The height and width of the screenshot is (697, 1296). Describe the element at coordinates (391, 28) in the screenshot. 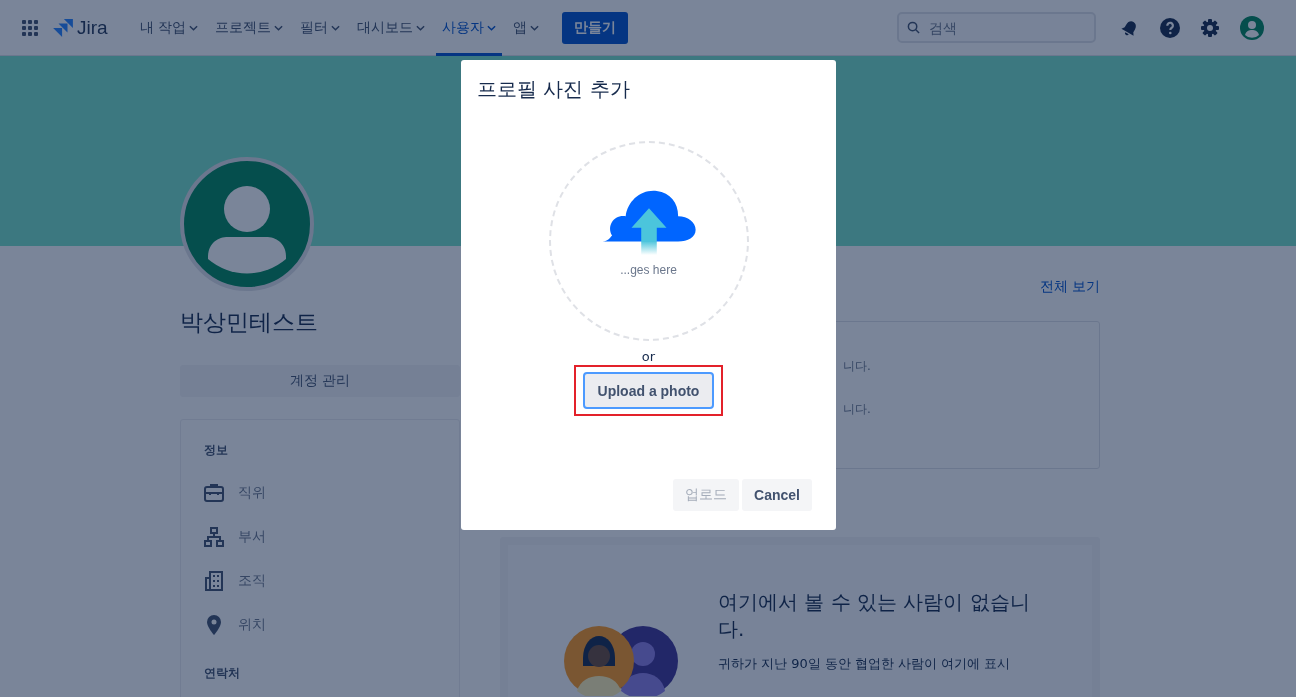

I see `nav-menu-item: 대시보드` at that location.